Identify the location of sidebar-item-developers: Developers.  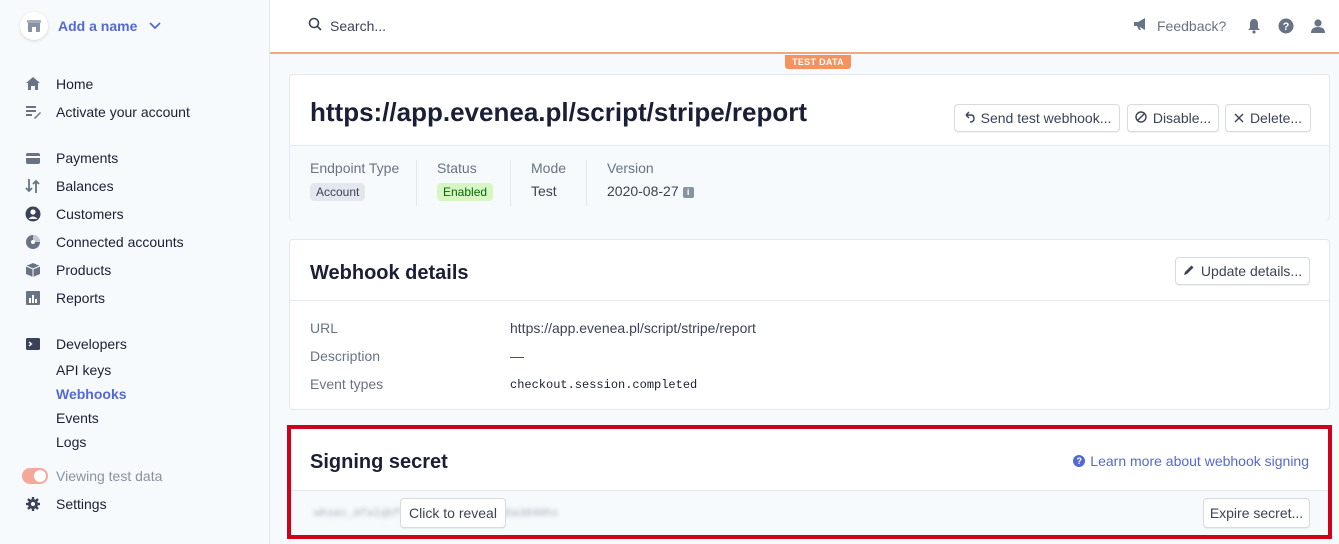
(139, 344).